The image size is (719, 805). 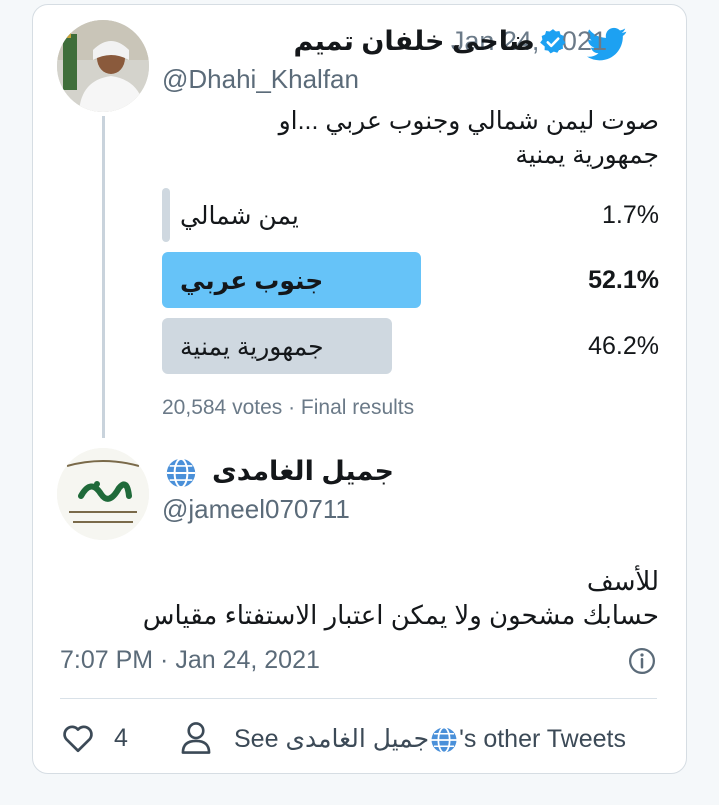 I want to click on see-other-tweets-link: See جميل الغامدى 's other Tweets, so click(x=430, y=739).